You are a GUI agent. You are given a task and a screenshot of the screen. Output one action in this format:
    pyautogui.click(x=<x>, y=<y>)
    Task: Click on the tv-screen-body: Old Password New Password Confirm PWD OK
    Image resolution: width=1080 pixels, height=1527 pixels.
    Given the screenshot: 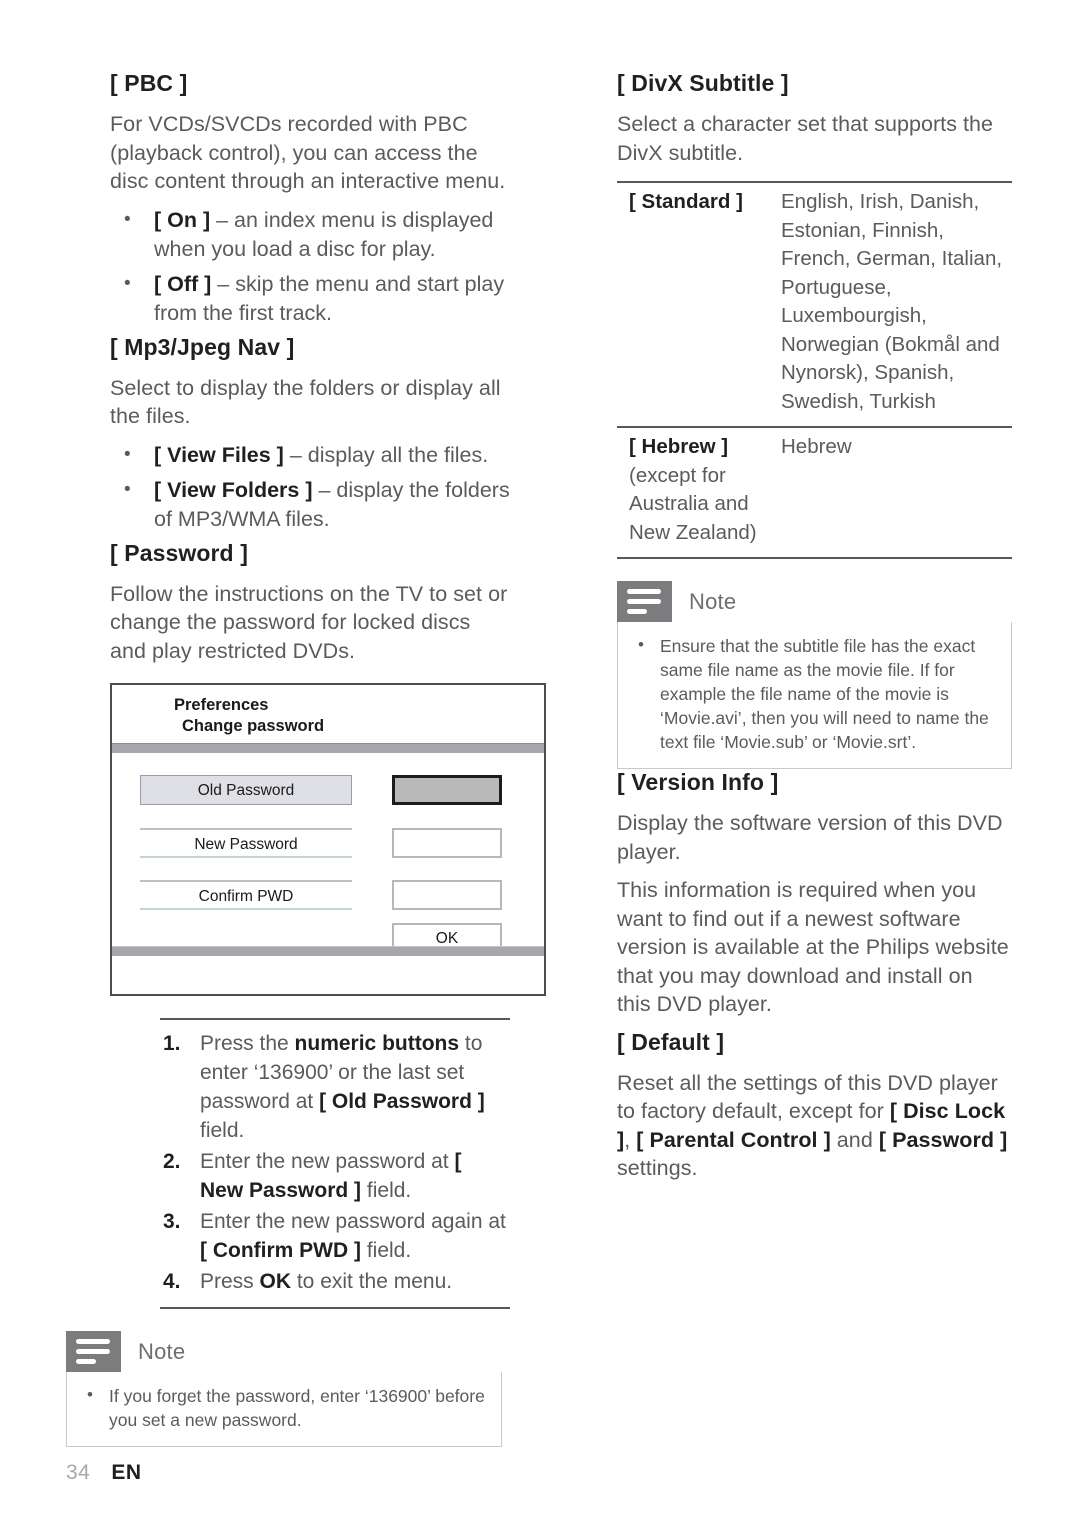 What is the action you would take?
    pyautogui.click(x=328, y=855)
    